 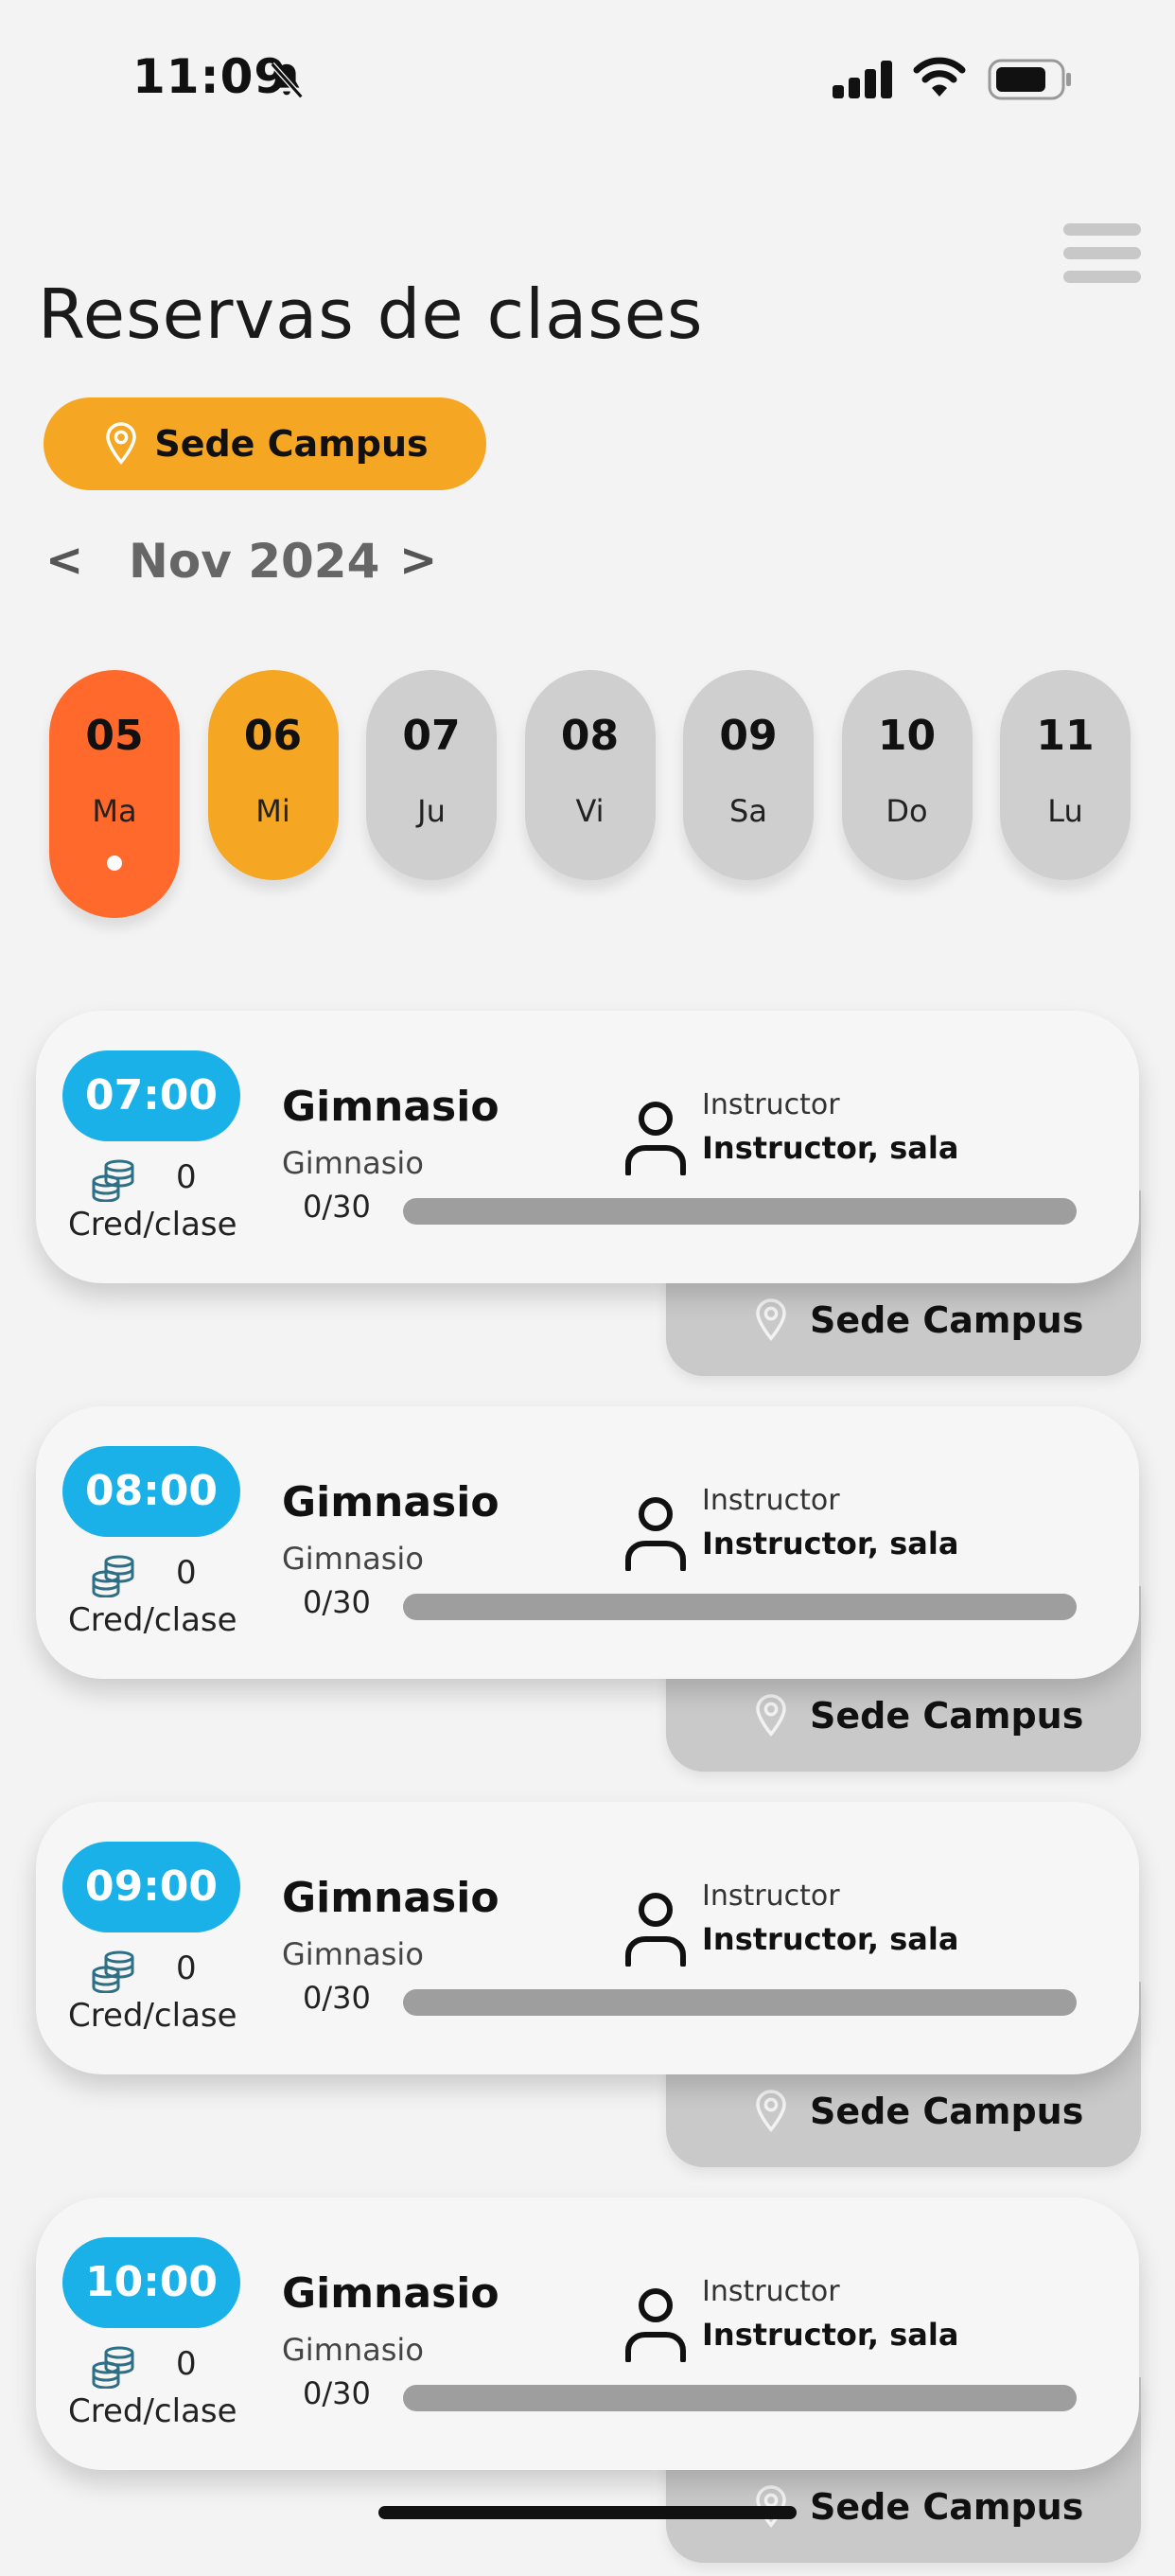 I want to click on battery-icon, so click(x=1029, y=79).